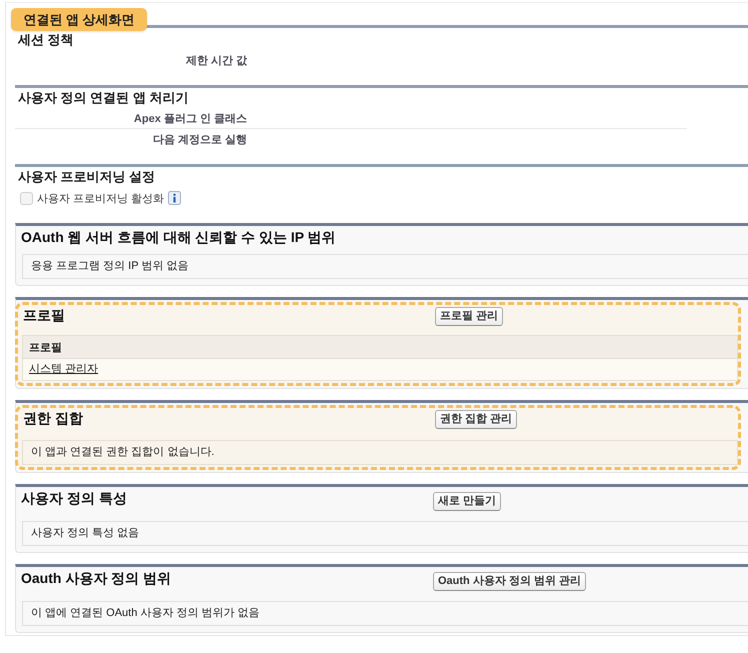 This screenshot has width=748, height=653. Describe the element at coordinates (178, 237) in the screenshot. I see `list-title: OAuth 웹 서버 흐름에 대해 신뢰할 수 있는 IP 범위` at that location.